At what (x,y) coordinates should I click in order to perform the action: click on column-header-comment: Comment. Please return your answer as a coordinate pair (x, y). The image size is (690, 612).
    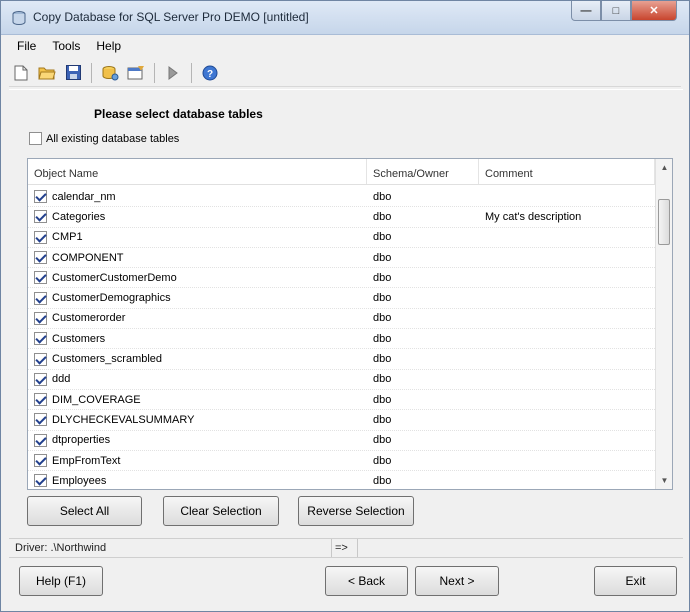
    Looking at the image, I should click on (567, 171).